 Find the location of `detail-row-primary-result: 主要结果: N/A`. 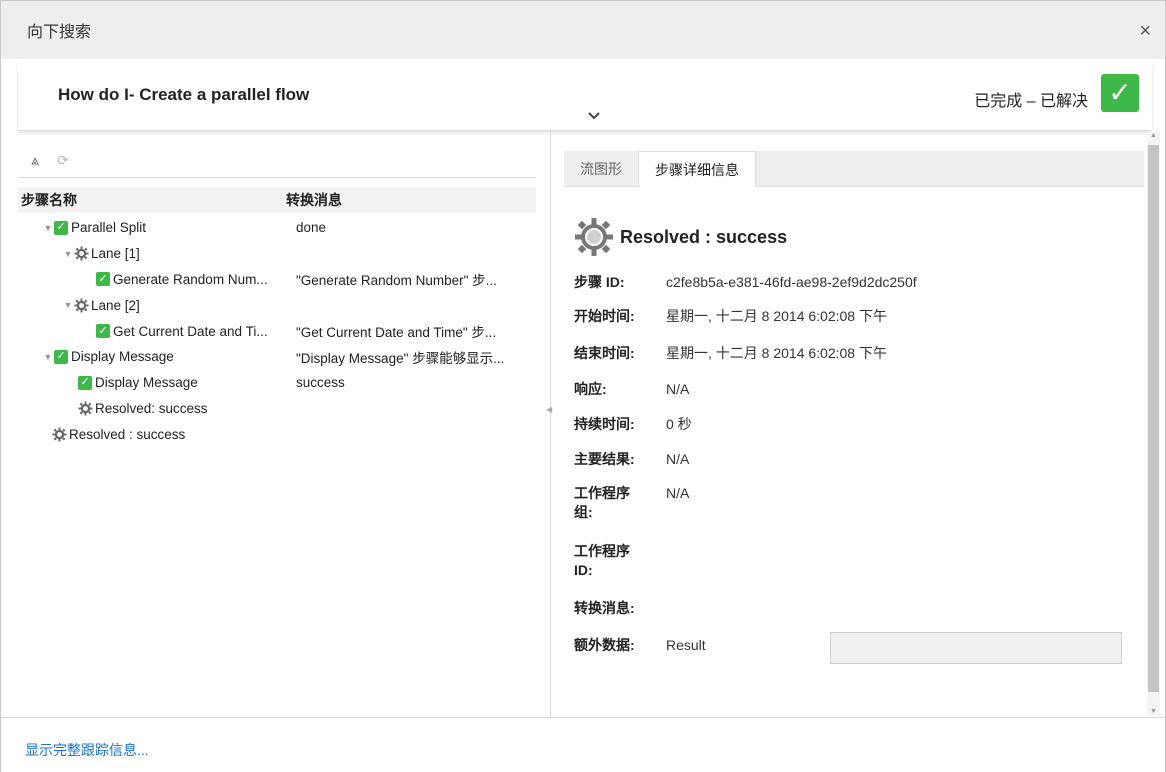

detail-row-primary-result: 主要结果: N/A is located at coordinates (854, 459).